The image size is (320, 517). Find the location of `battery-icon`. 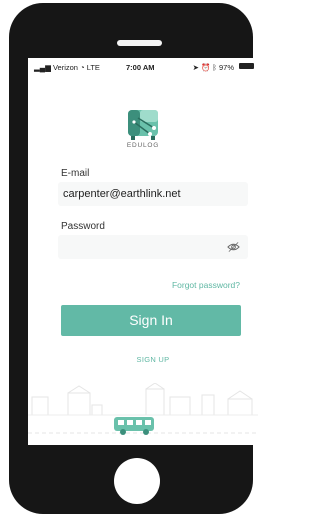

battery-icon is located at coordinates (246, 66).